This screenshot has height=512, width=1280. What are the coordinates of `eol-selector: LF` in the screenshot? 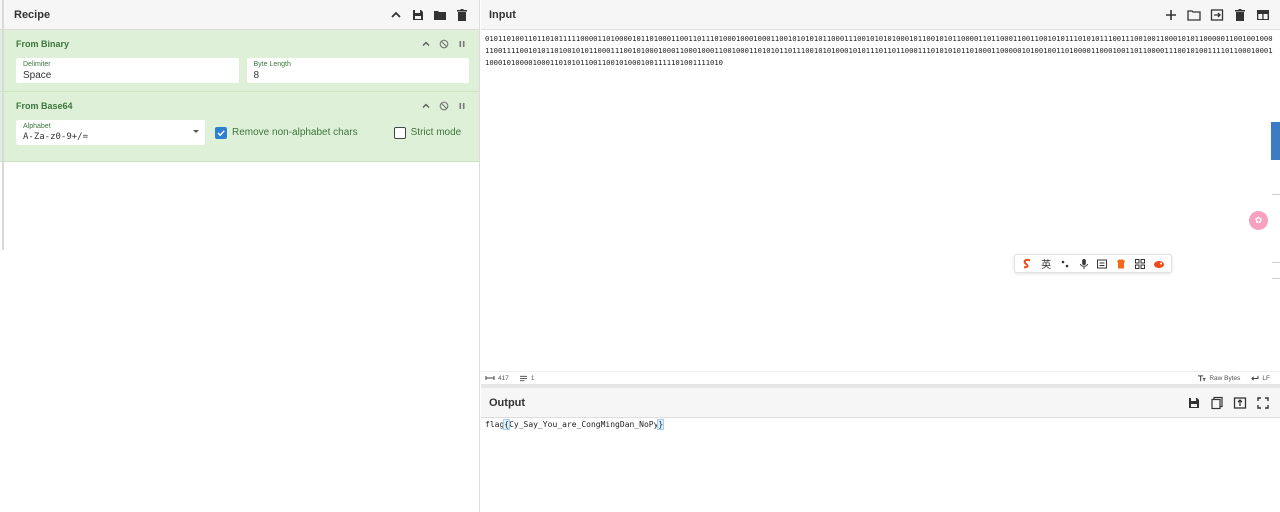 It's located at (1260, 378).